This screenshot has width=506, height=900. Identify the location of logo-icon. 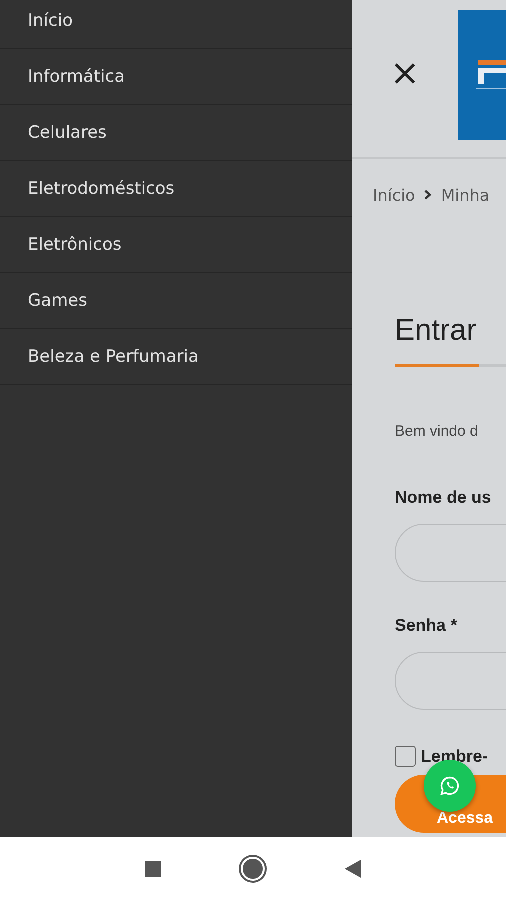
(482, 75).